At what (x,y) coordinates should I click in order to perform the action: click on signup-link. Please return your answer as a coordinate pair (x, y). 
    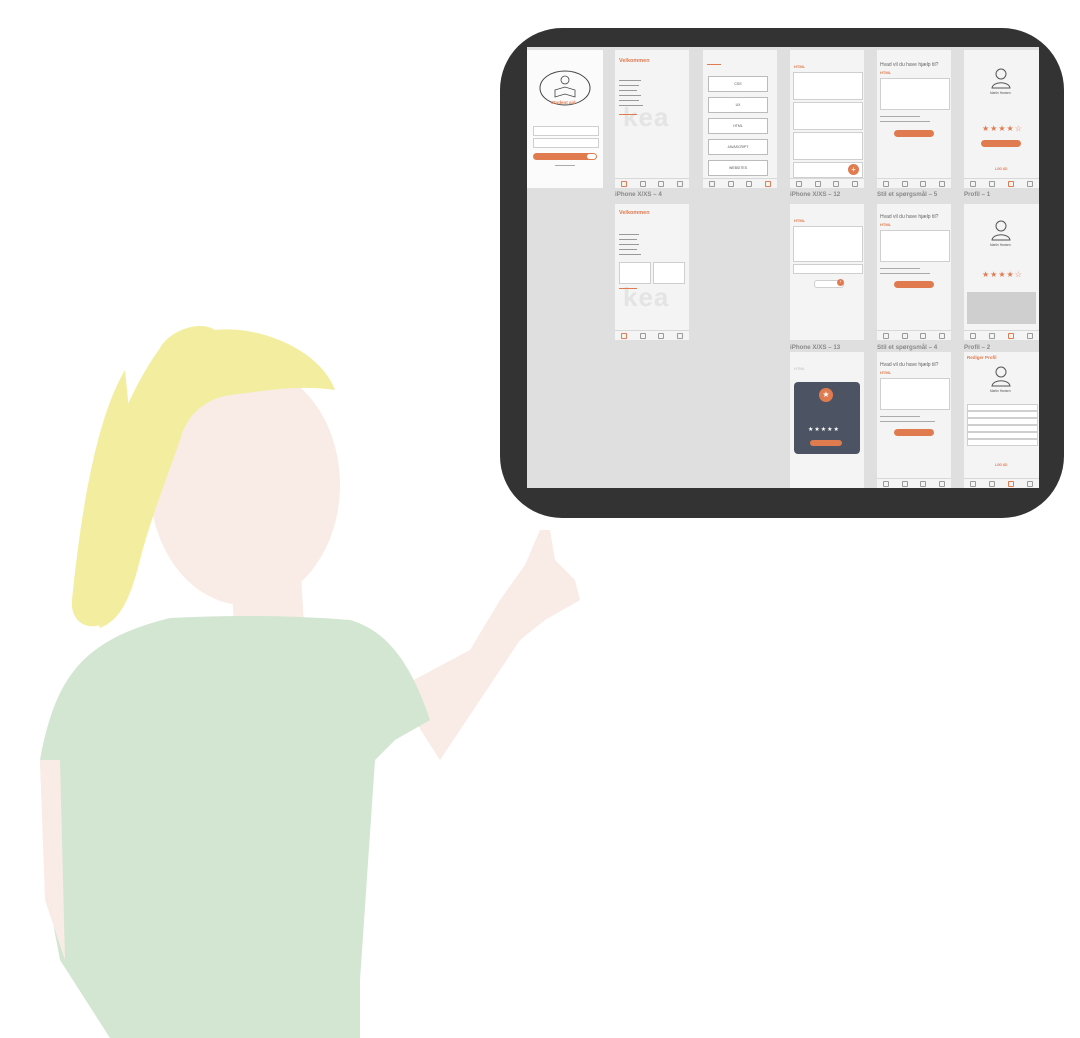
    Looking at the image, I should click on (565, 165).